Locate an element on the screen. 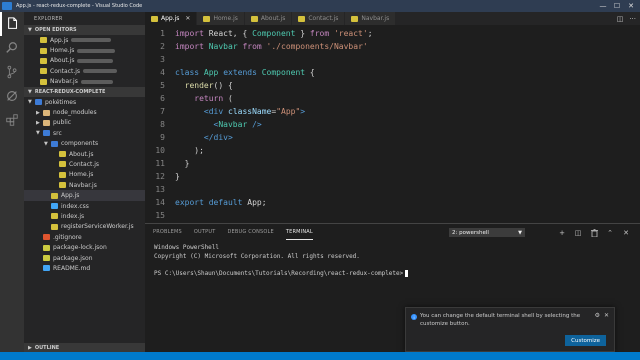  outline-label: OUTLINE is located at coordinates (47, 347).